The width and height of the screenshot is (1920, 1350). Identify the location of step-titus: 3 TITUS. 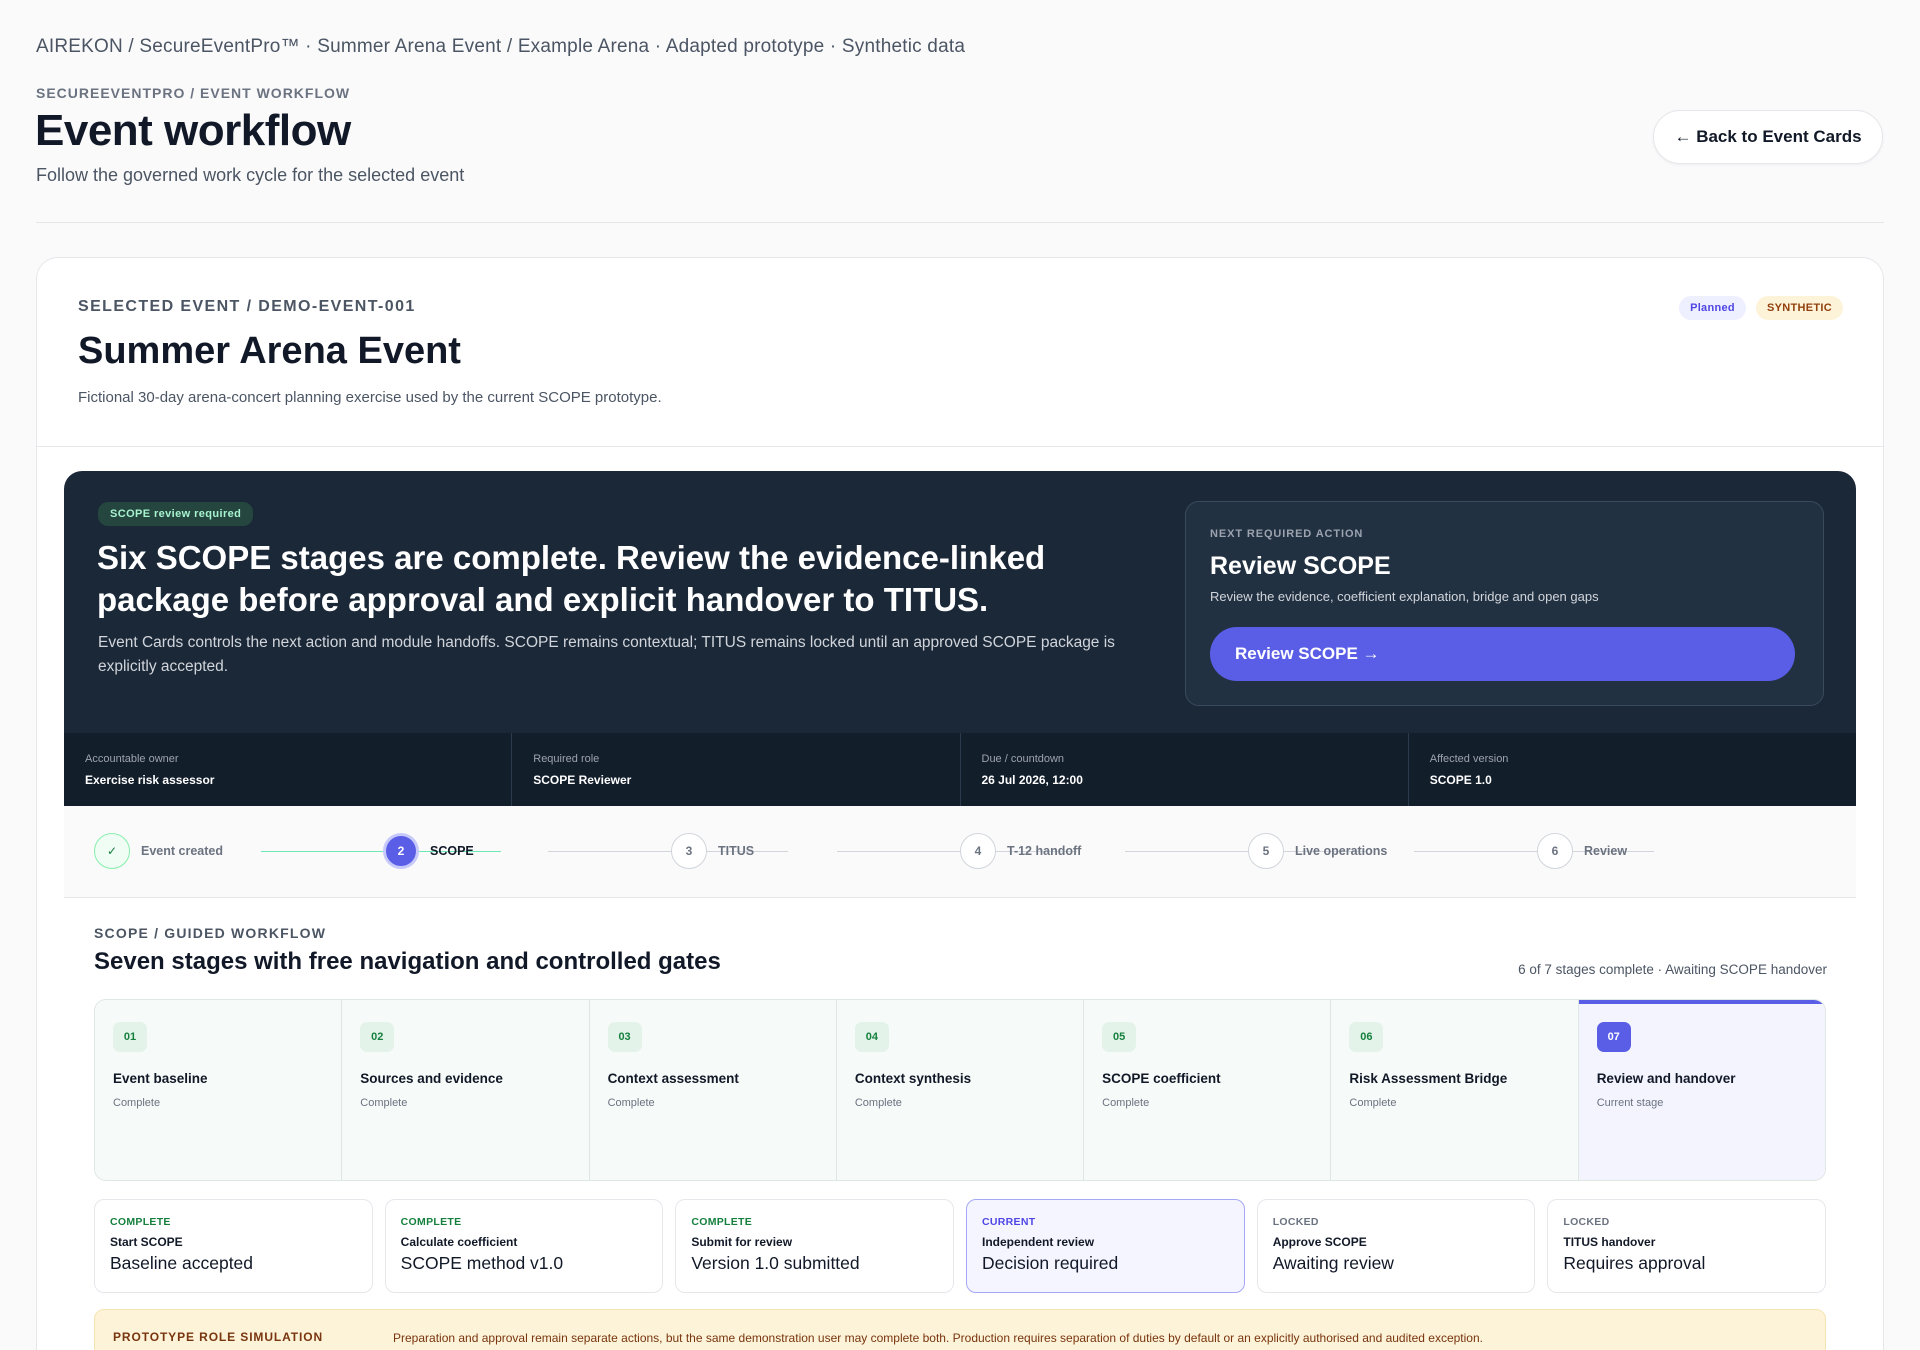
(712, 851).